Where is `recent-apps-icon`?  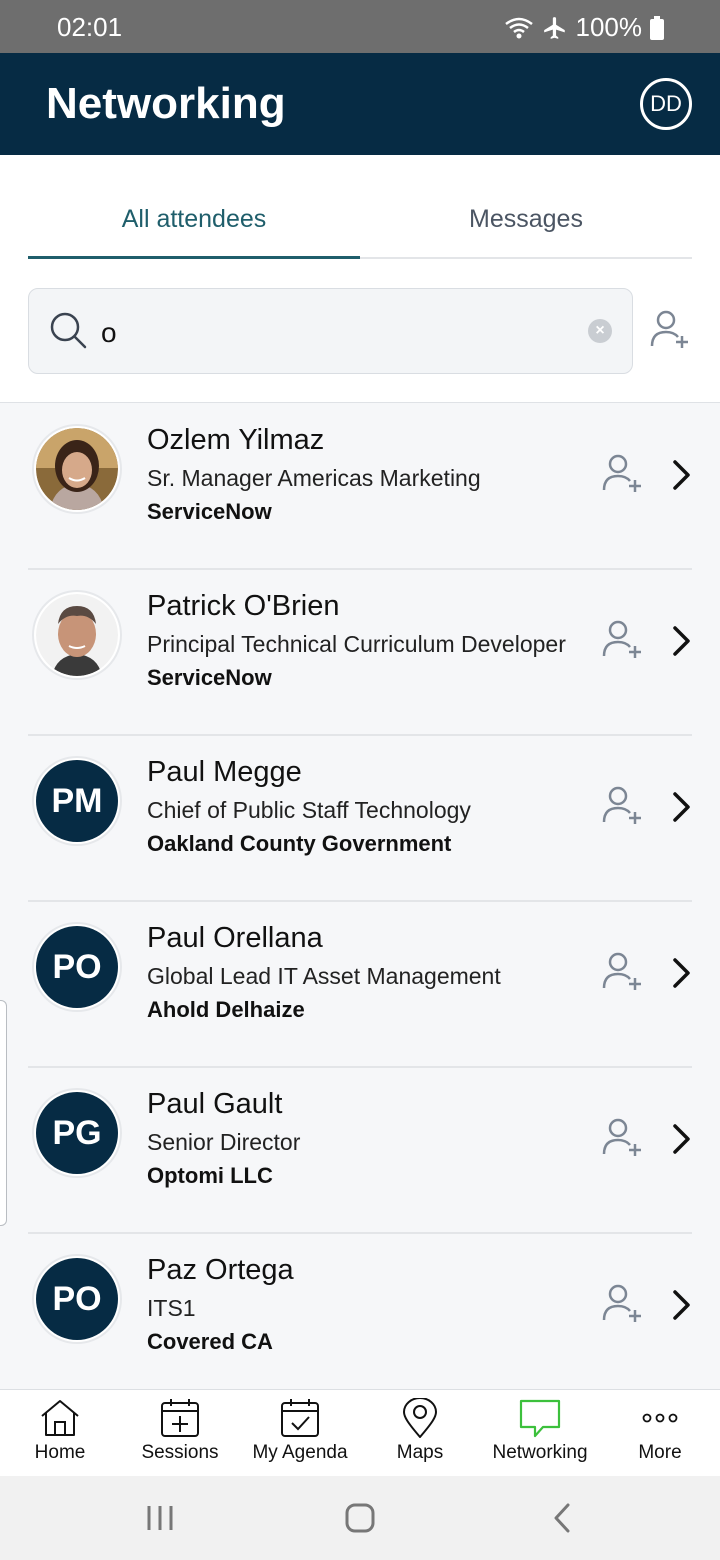
recent-apps-icon is located at coordinates (160, 1518).